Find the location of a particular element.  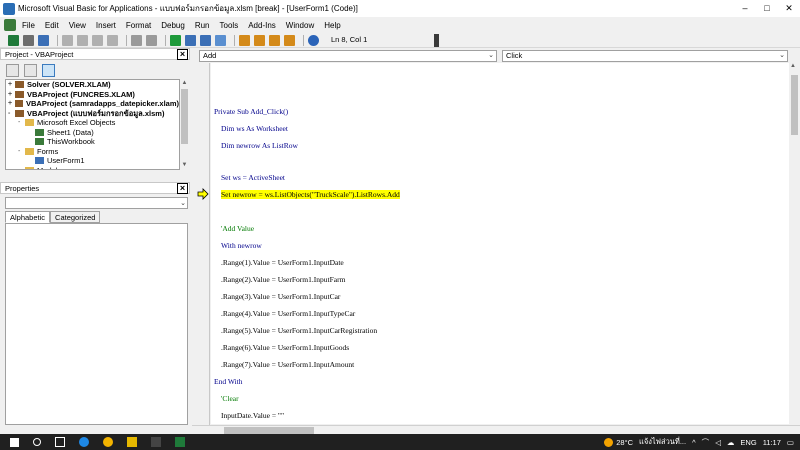

paste-icon is located at coordinates (97, 40).